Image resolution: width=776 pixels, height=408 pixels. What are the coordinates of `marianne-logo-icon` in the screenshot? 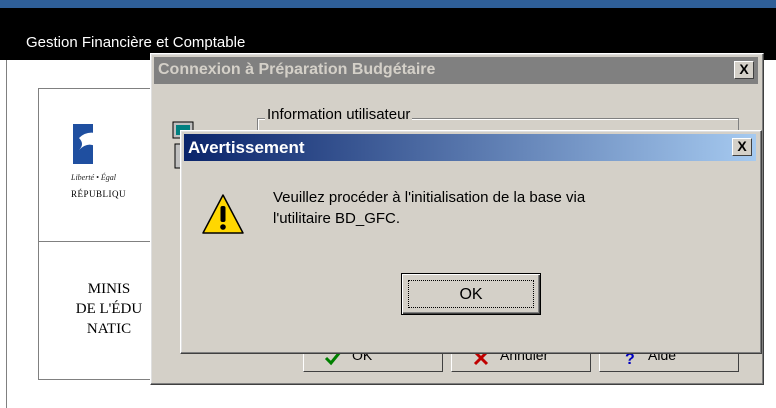 It's located at (103, 144).